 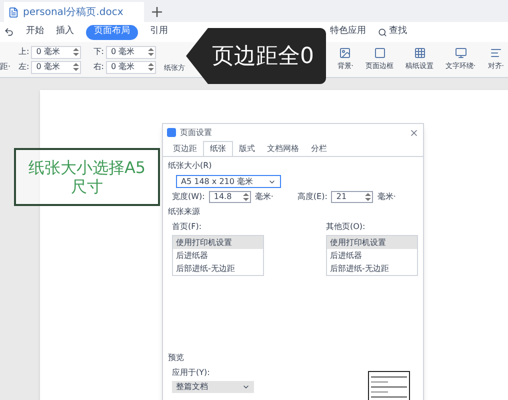 What do you see at coordinates (382, 32) in the screenshot?
I see `search-icon` at bounding box center [382, 32].